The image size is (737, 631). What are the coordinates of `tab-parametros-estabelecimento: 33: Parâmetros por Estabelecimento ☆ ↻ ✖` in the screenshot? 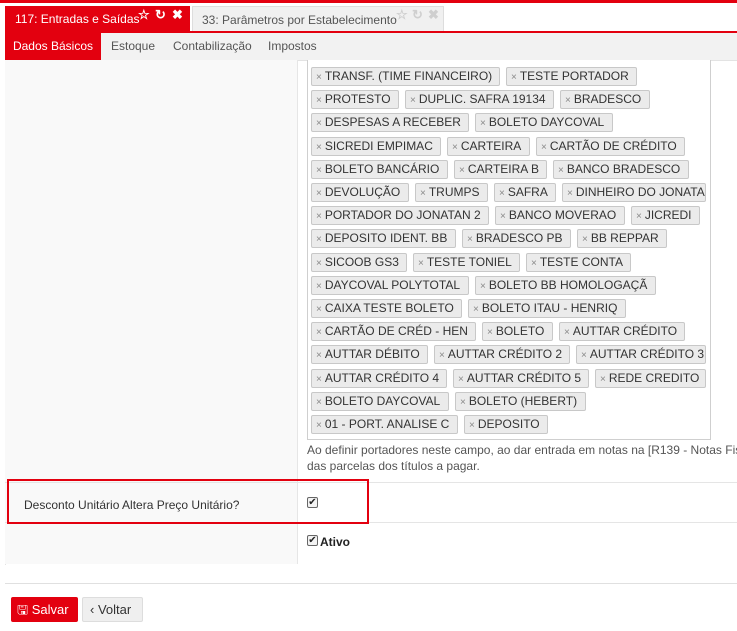 It's located at (318, 18).